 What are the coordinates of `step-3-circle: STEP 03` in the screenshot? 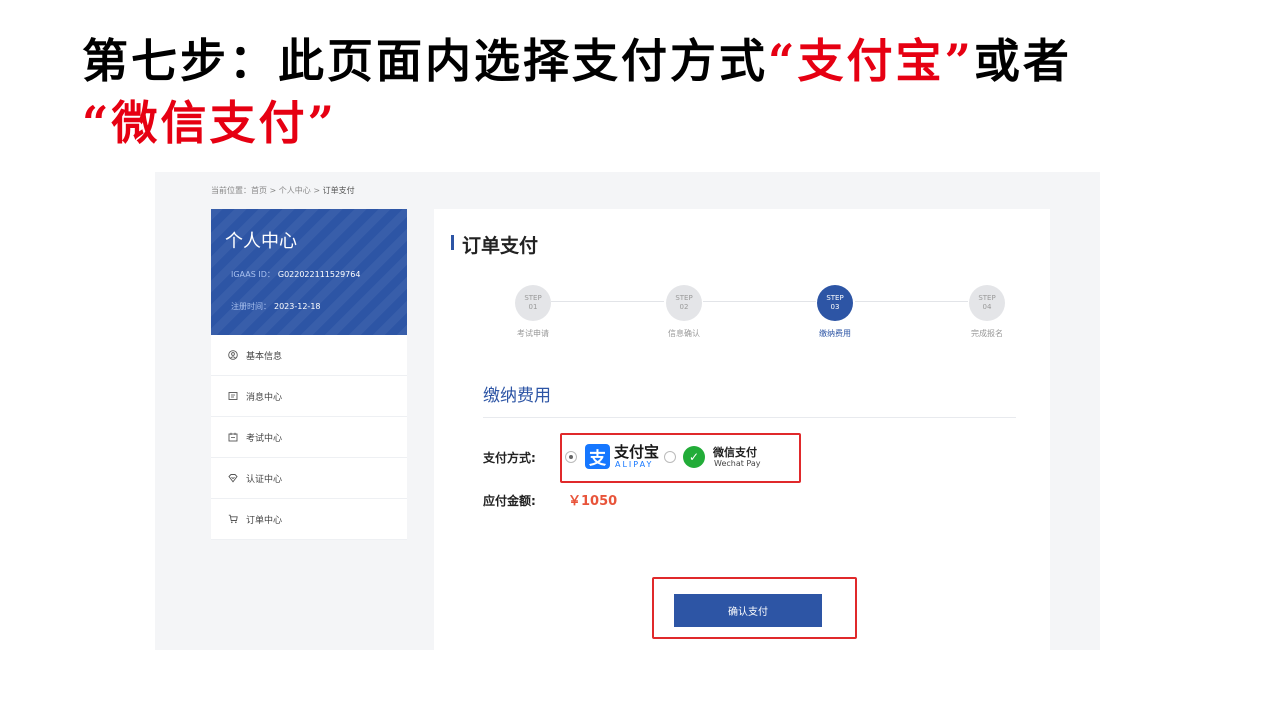 It's located at (835, 303).